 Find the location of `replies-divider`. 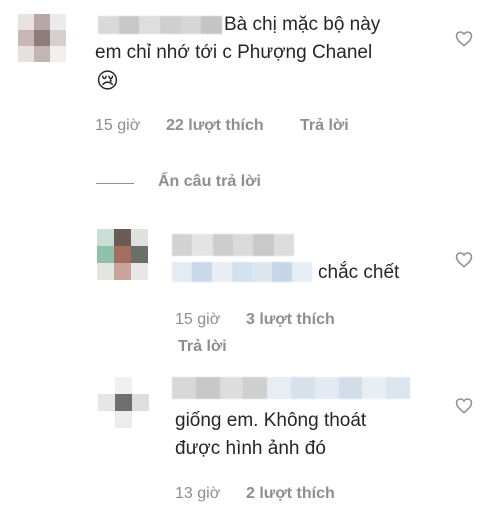

replies-divider is located at coordinates (115, 183).